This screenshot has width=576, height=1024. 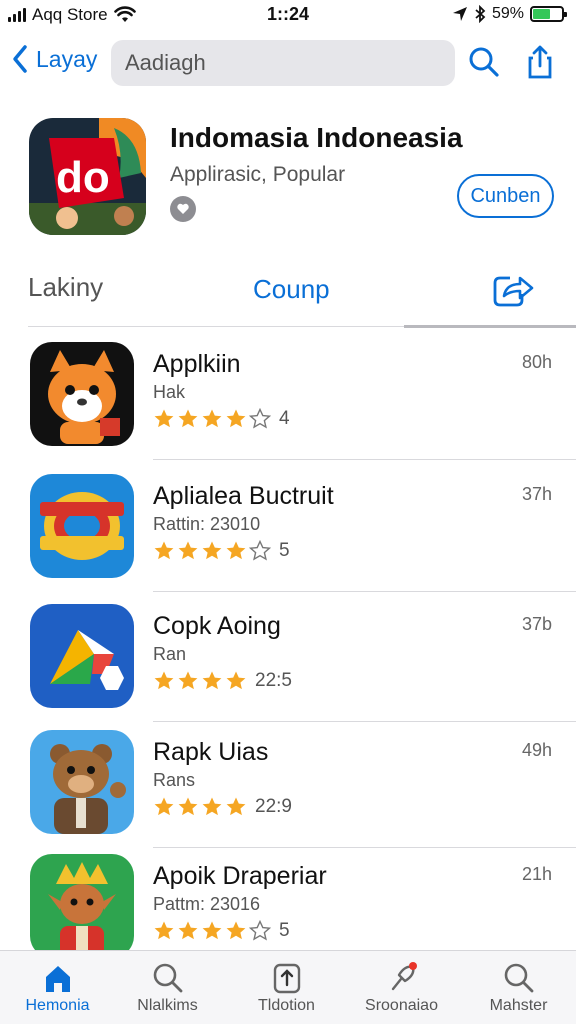 I want to click on tab-label: Hemonia, so click(x=57, y=1005).